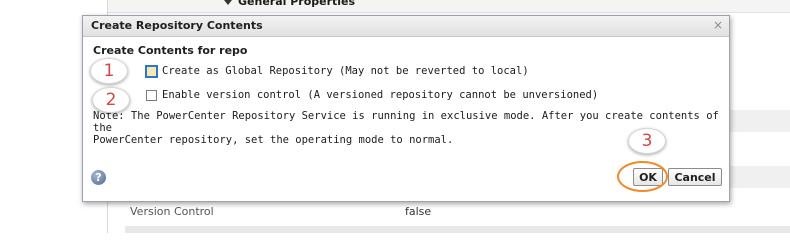 Image resolution: width=790 pixels, height=240 pixels. I want to click on ok-highlight-ring, so click(642, 176).